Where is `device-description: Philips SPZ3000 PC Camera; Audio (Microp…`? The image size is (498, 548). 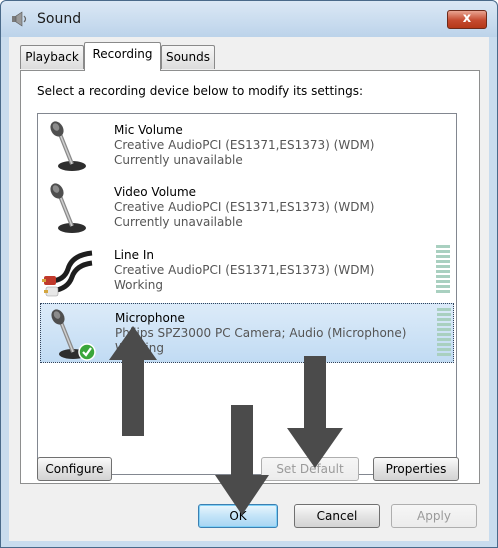
device-description: Philips SPZ3000 PC Camera; Audio (Microp… is located at coordinates (261, 333).